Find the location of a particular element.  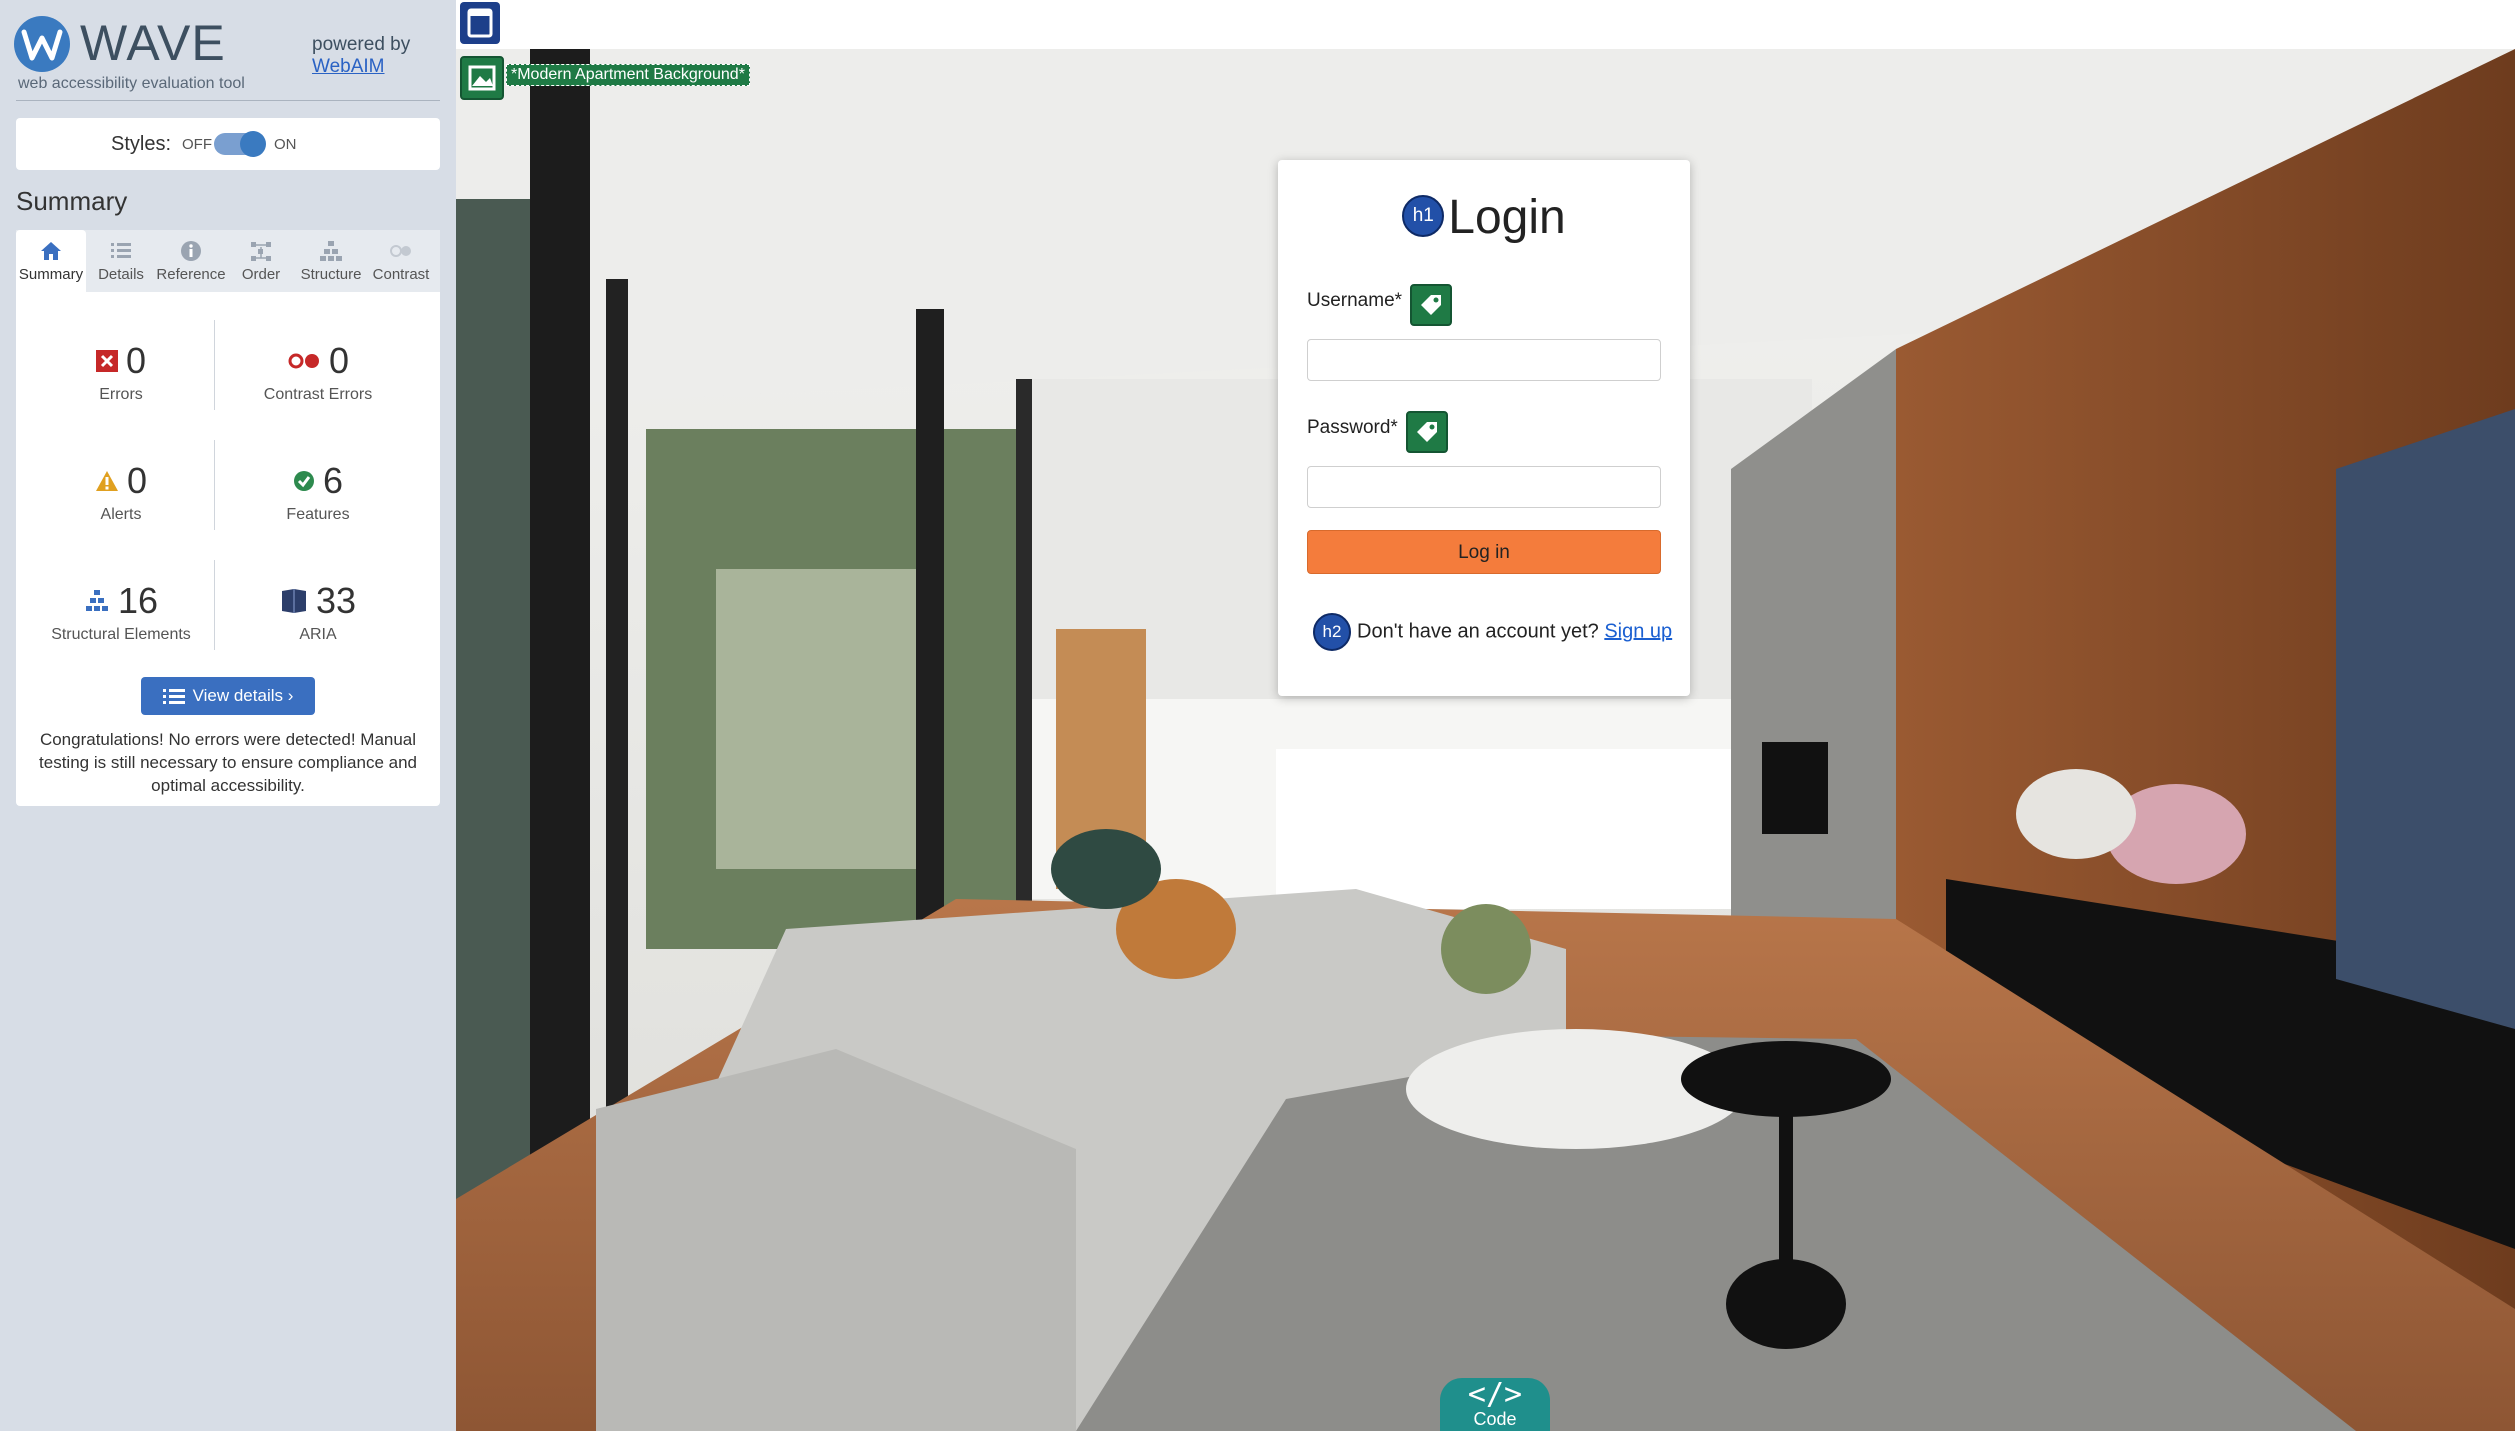

username-label: Username* is located at coordinates (1355, 300).